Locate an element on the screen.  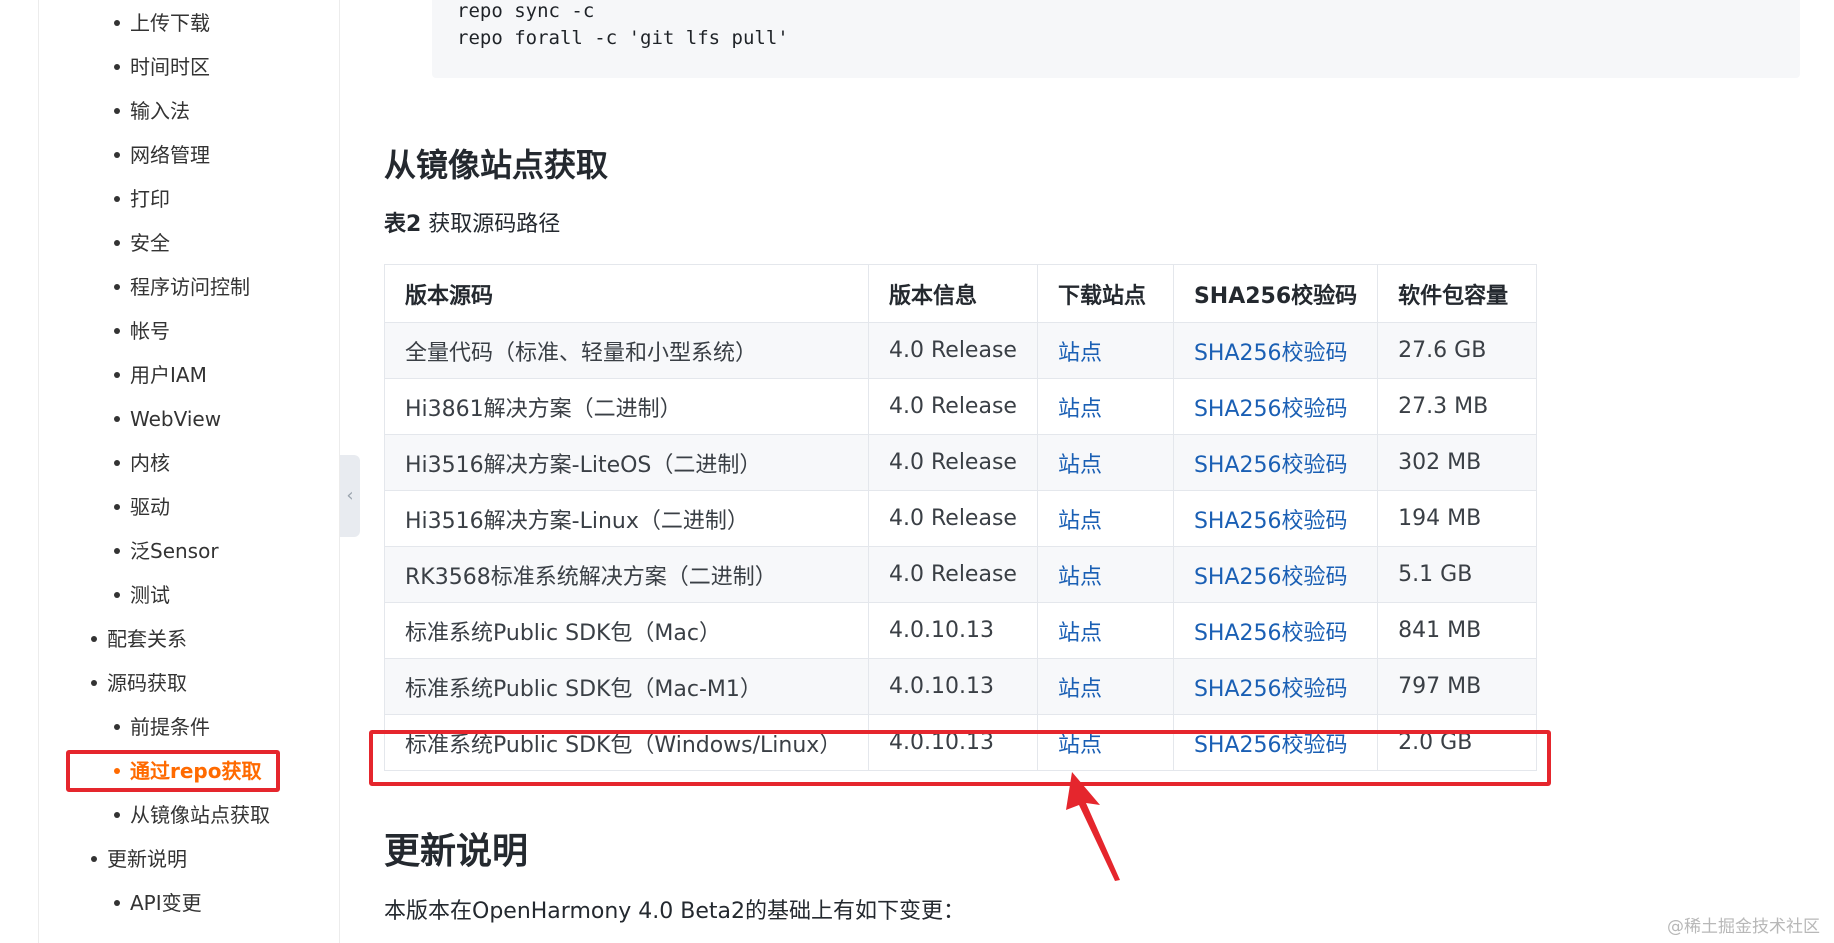
sidebar-item-label: 前提条件 is located at coordinates (170, 727).